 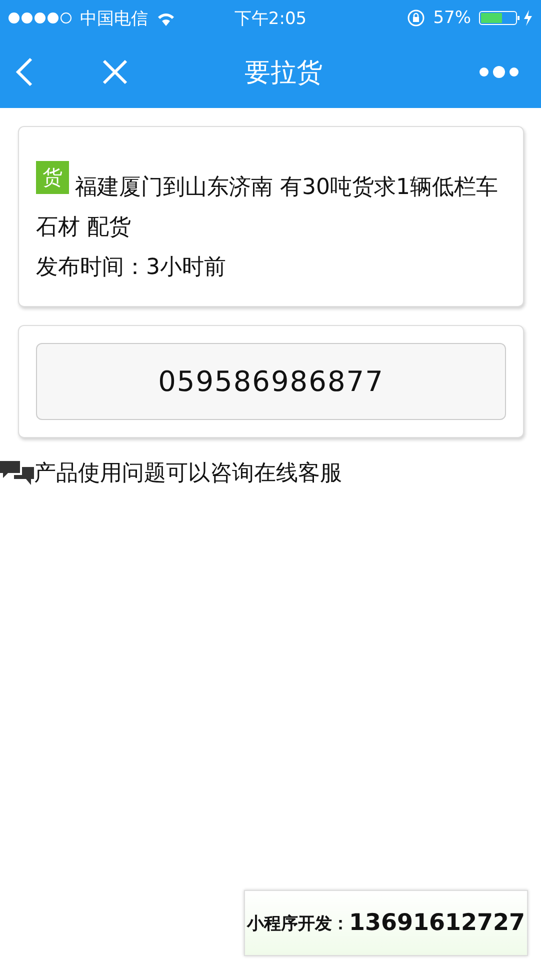 What do you see at coordinates (284, 73) in the screenshot?
I see `page-title: 要拉货` at bounding box center [284, 73].